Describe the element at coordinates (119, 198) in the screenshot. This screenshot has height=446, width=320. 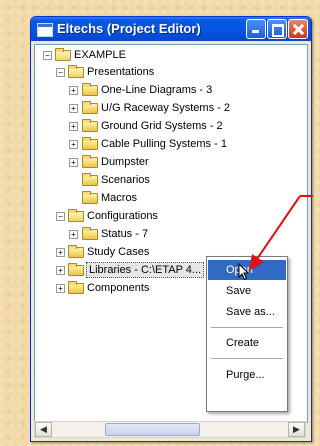
I see `tree-item-label: Macros` at that location.